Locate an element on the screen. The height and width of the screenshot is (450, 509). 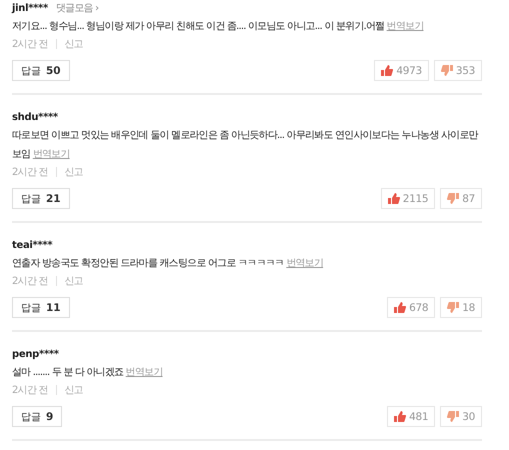
reply-button: 답글 50 is located at coordinates (41, 70).